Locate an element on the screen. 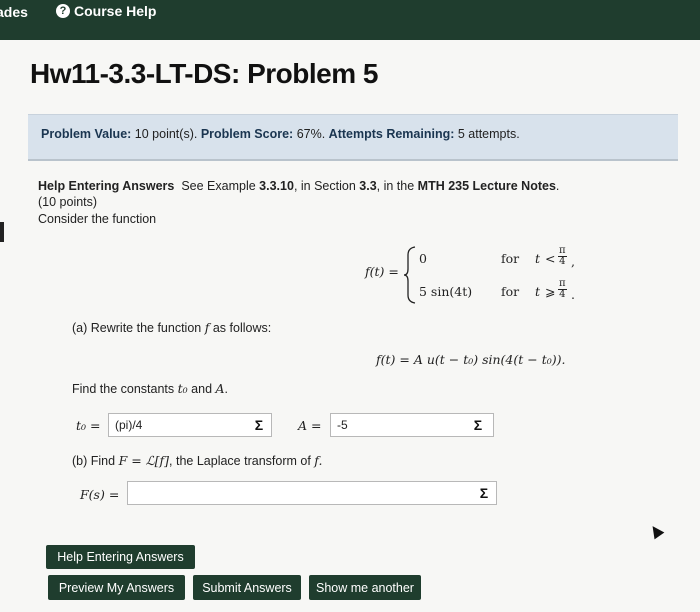  A-label: A = is located at coordinates (310, 425).